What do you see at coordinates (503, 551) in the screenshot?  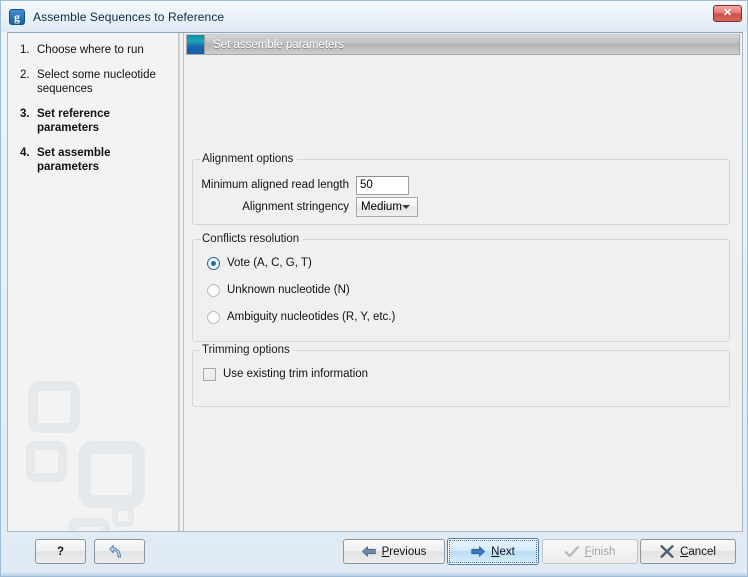 I see `next-button-label: Next` at bounding box center [503, 551].